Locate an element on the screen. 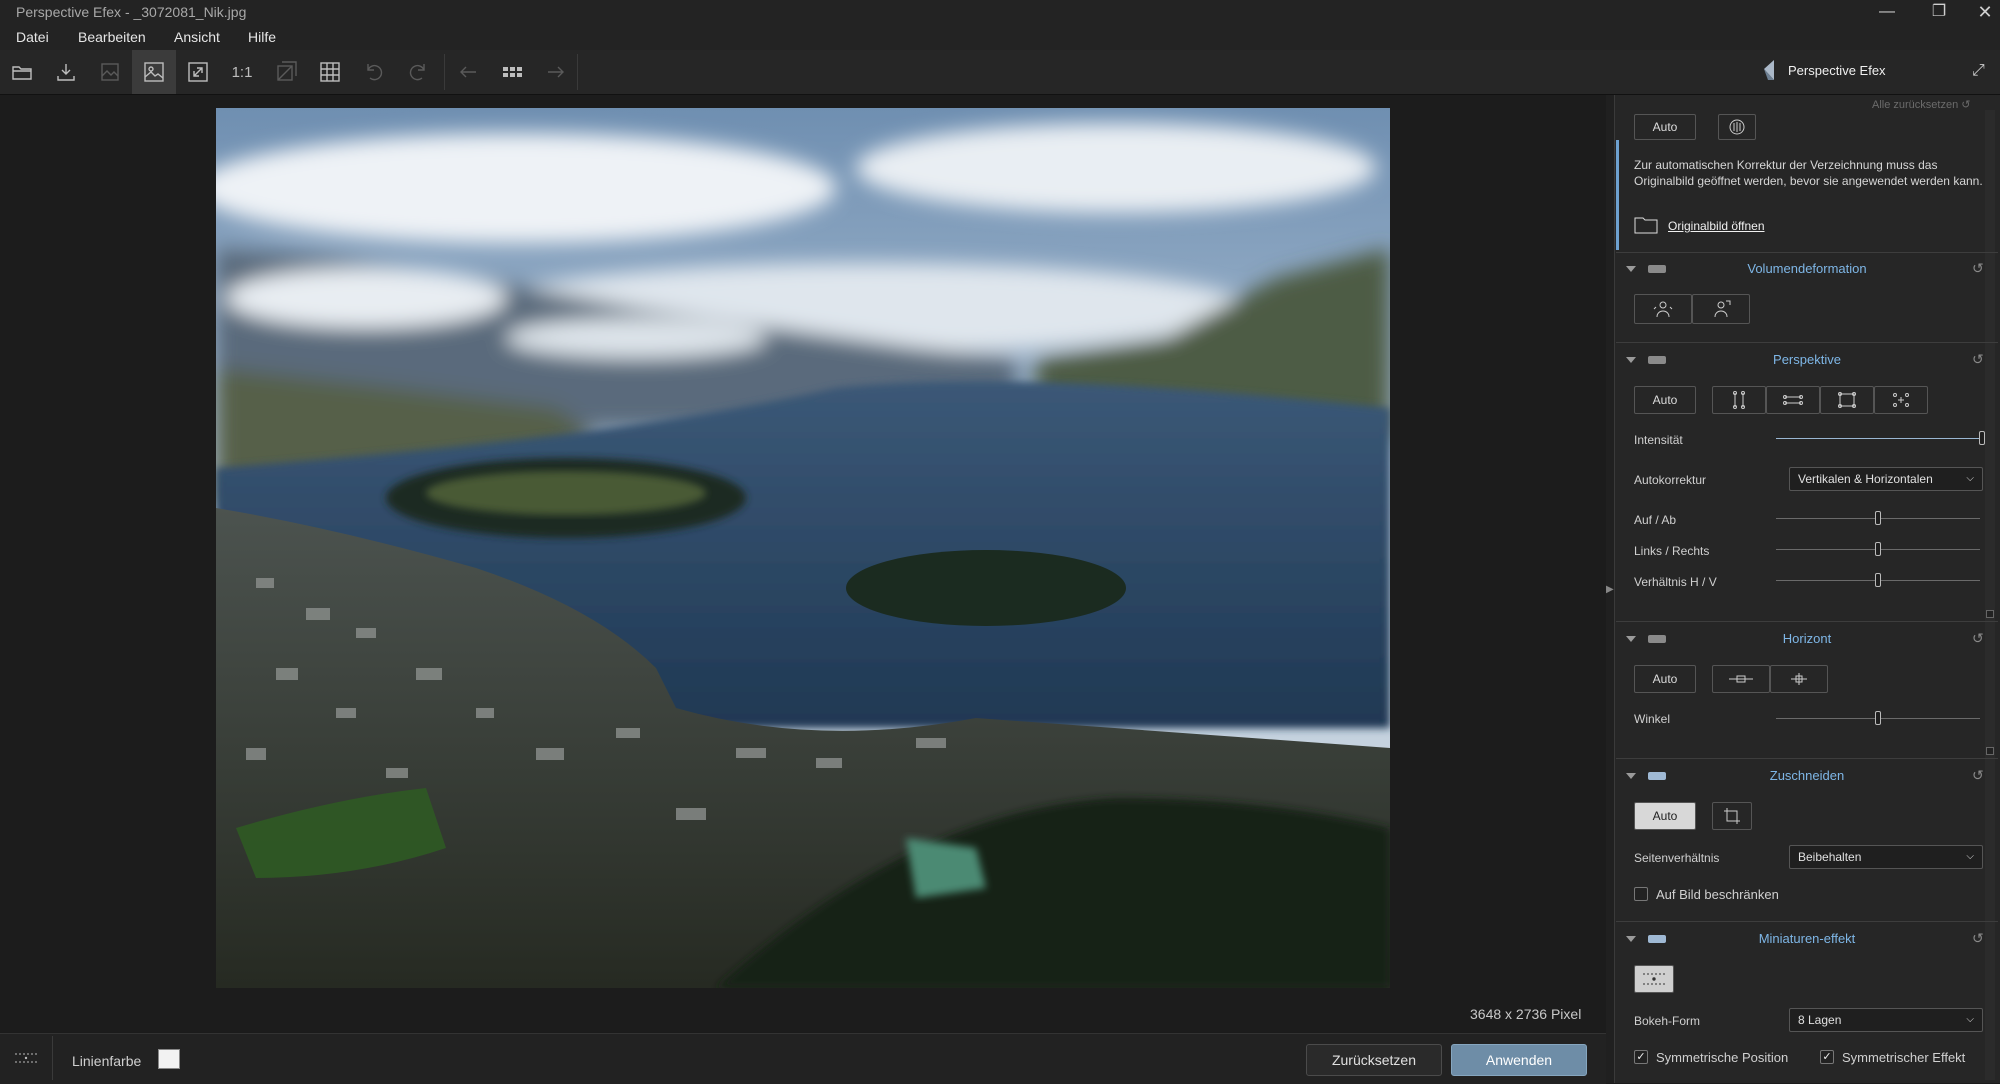 The height and width of the screenshot is (1084, 2000). brand: Perspective Efex is located at coordinates (1824, 70).